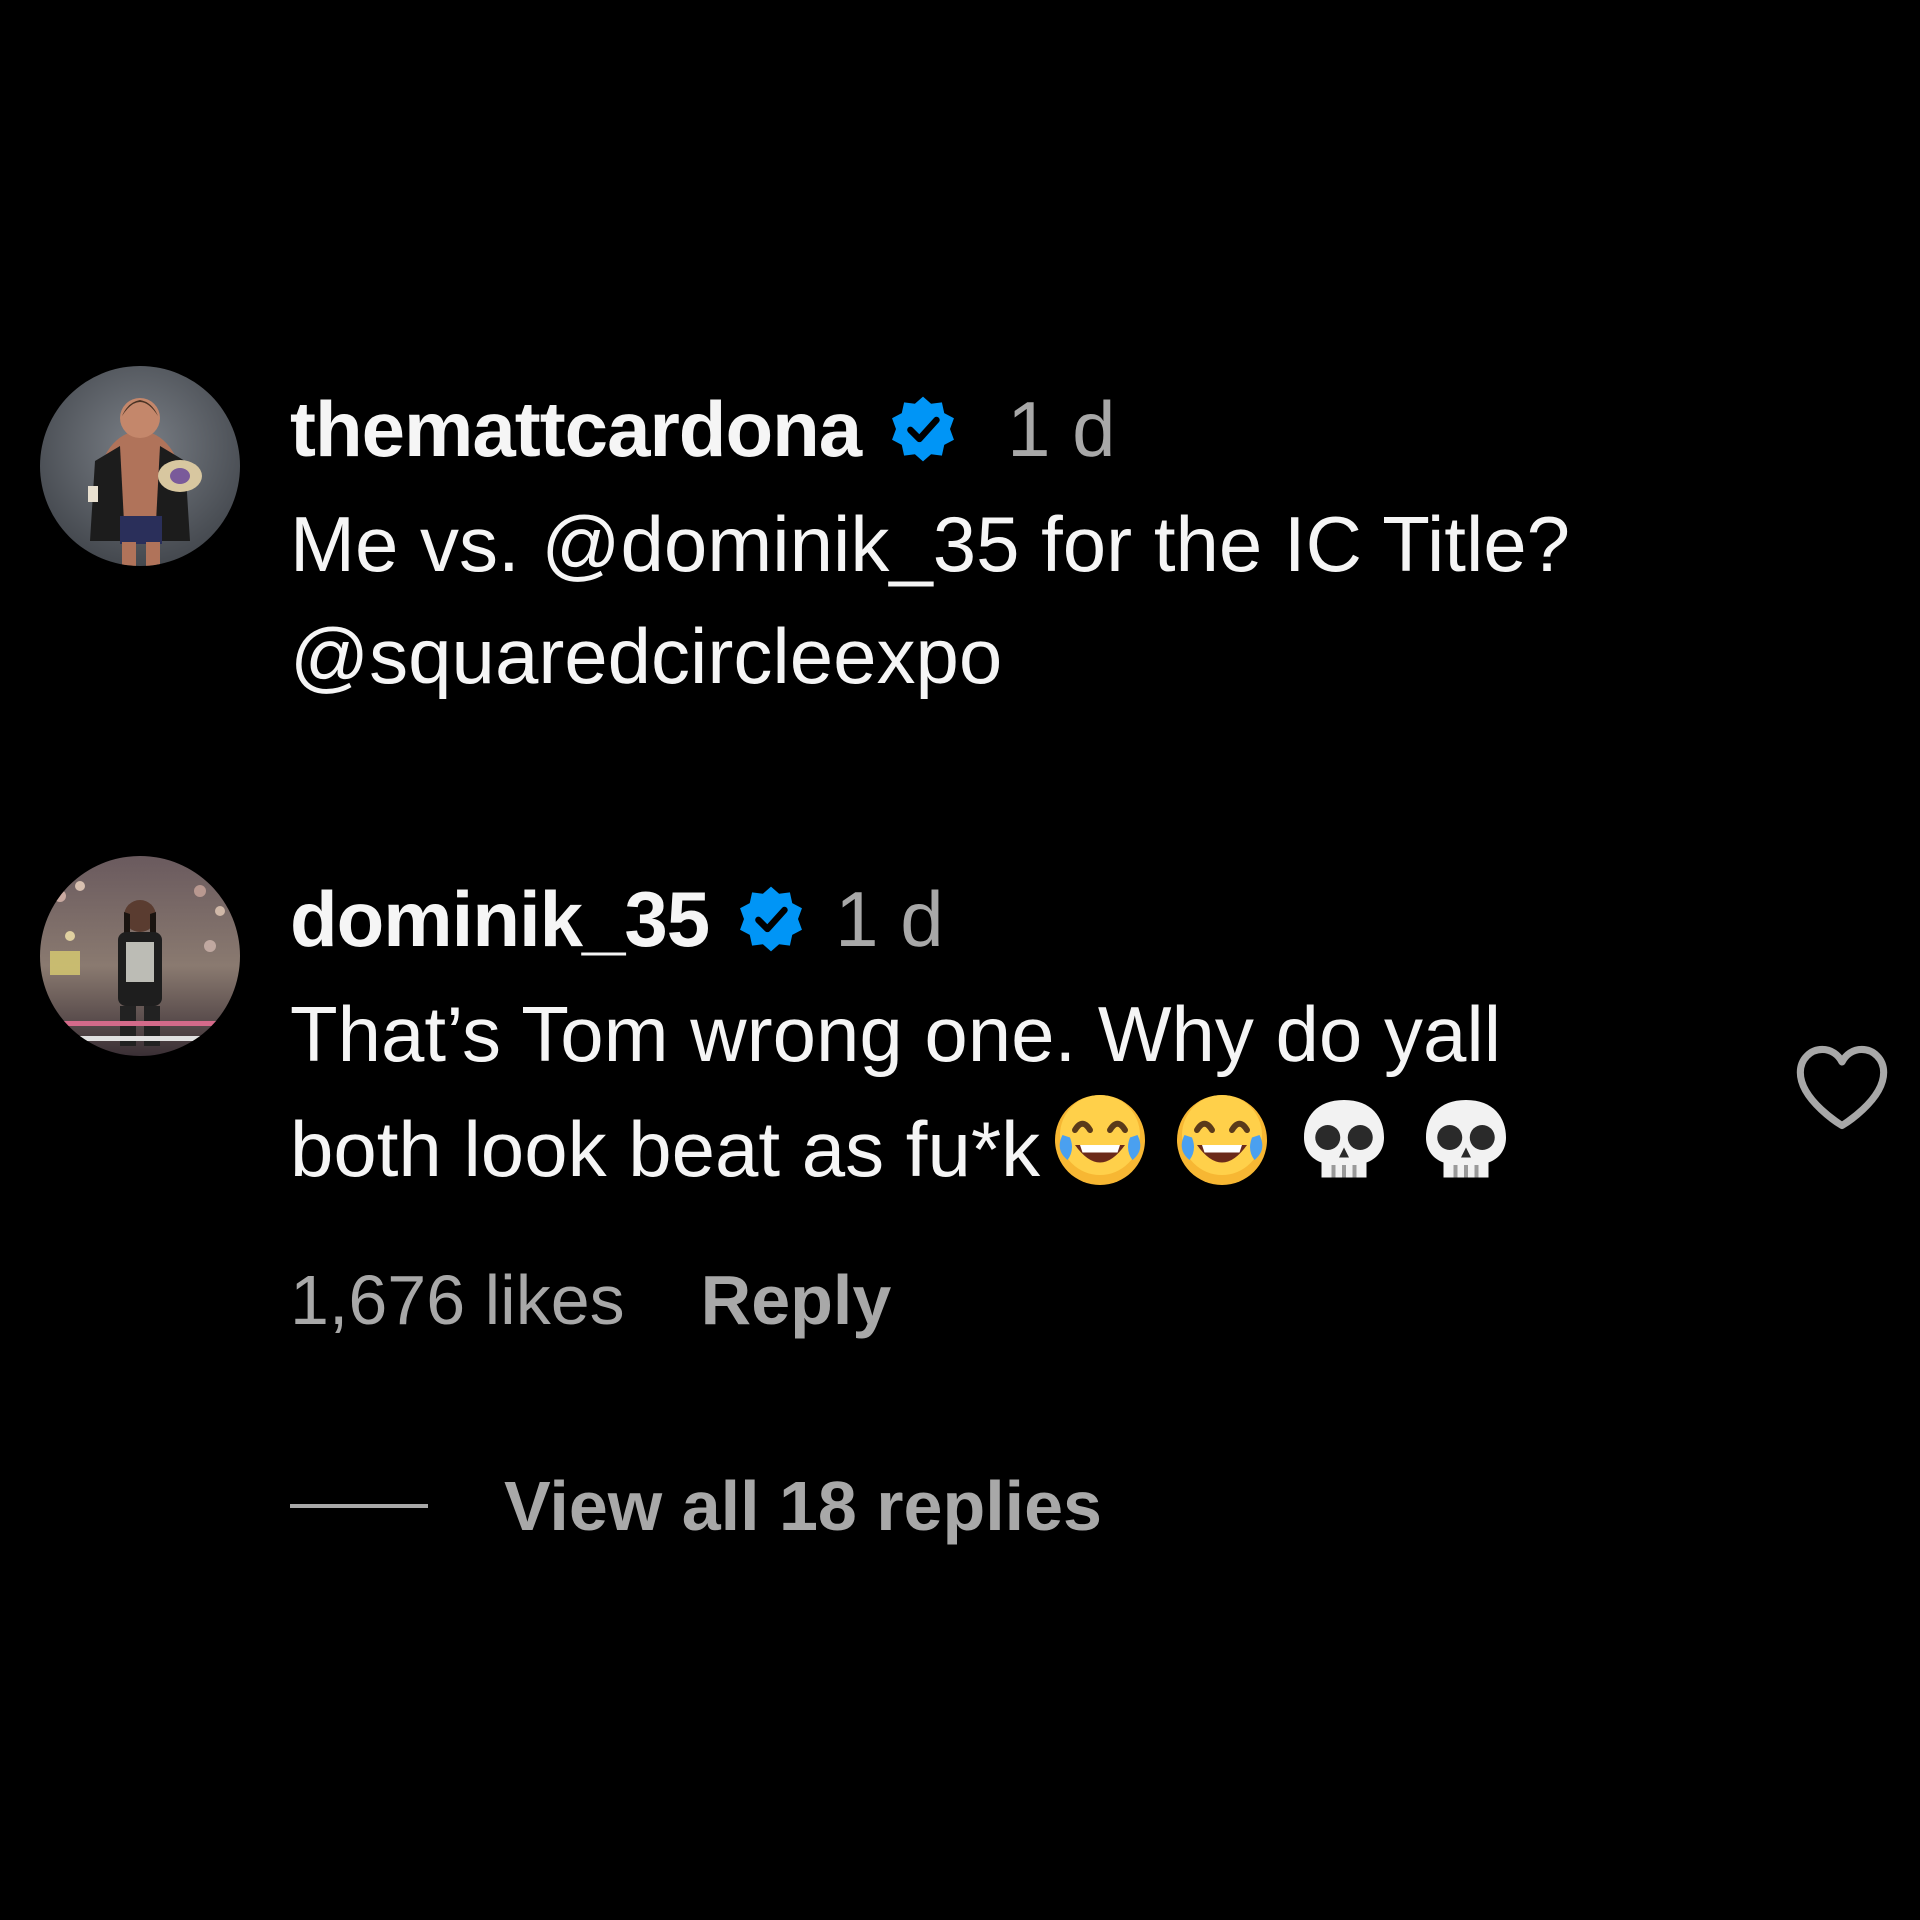 This screenshot has width=1920, height=1920. Describe the element at coordinates (796, 1300) in the screenshot. I see `reply-button: Reply` at that location.